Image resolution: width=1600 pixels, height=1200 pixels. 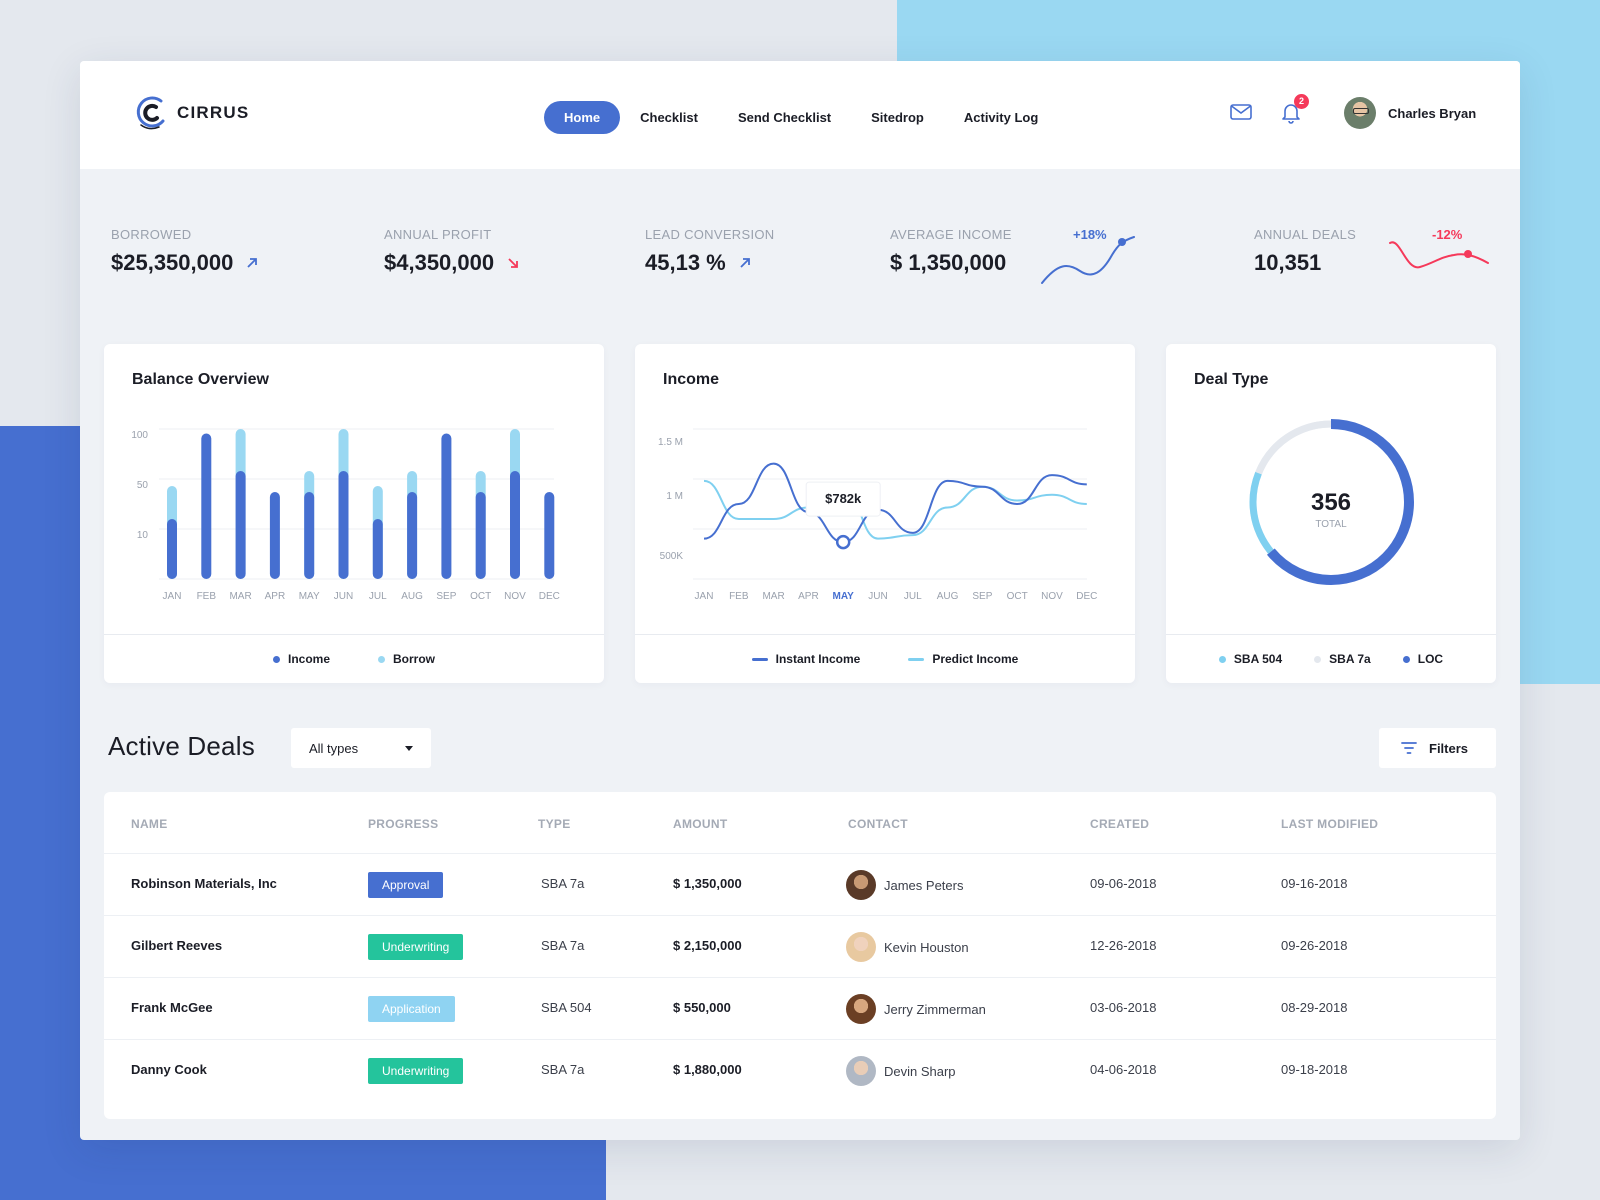 What do you see at coordinates (308, 659) in the screenshot?
I see `legend-label: Income` at bounding box center [308, 659].